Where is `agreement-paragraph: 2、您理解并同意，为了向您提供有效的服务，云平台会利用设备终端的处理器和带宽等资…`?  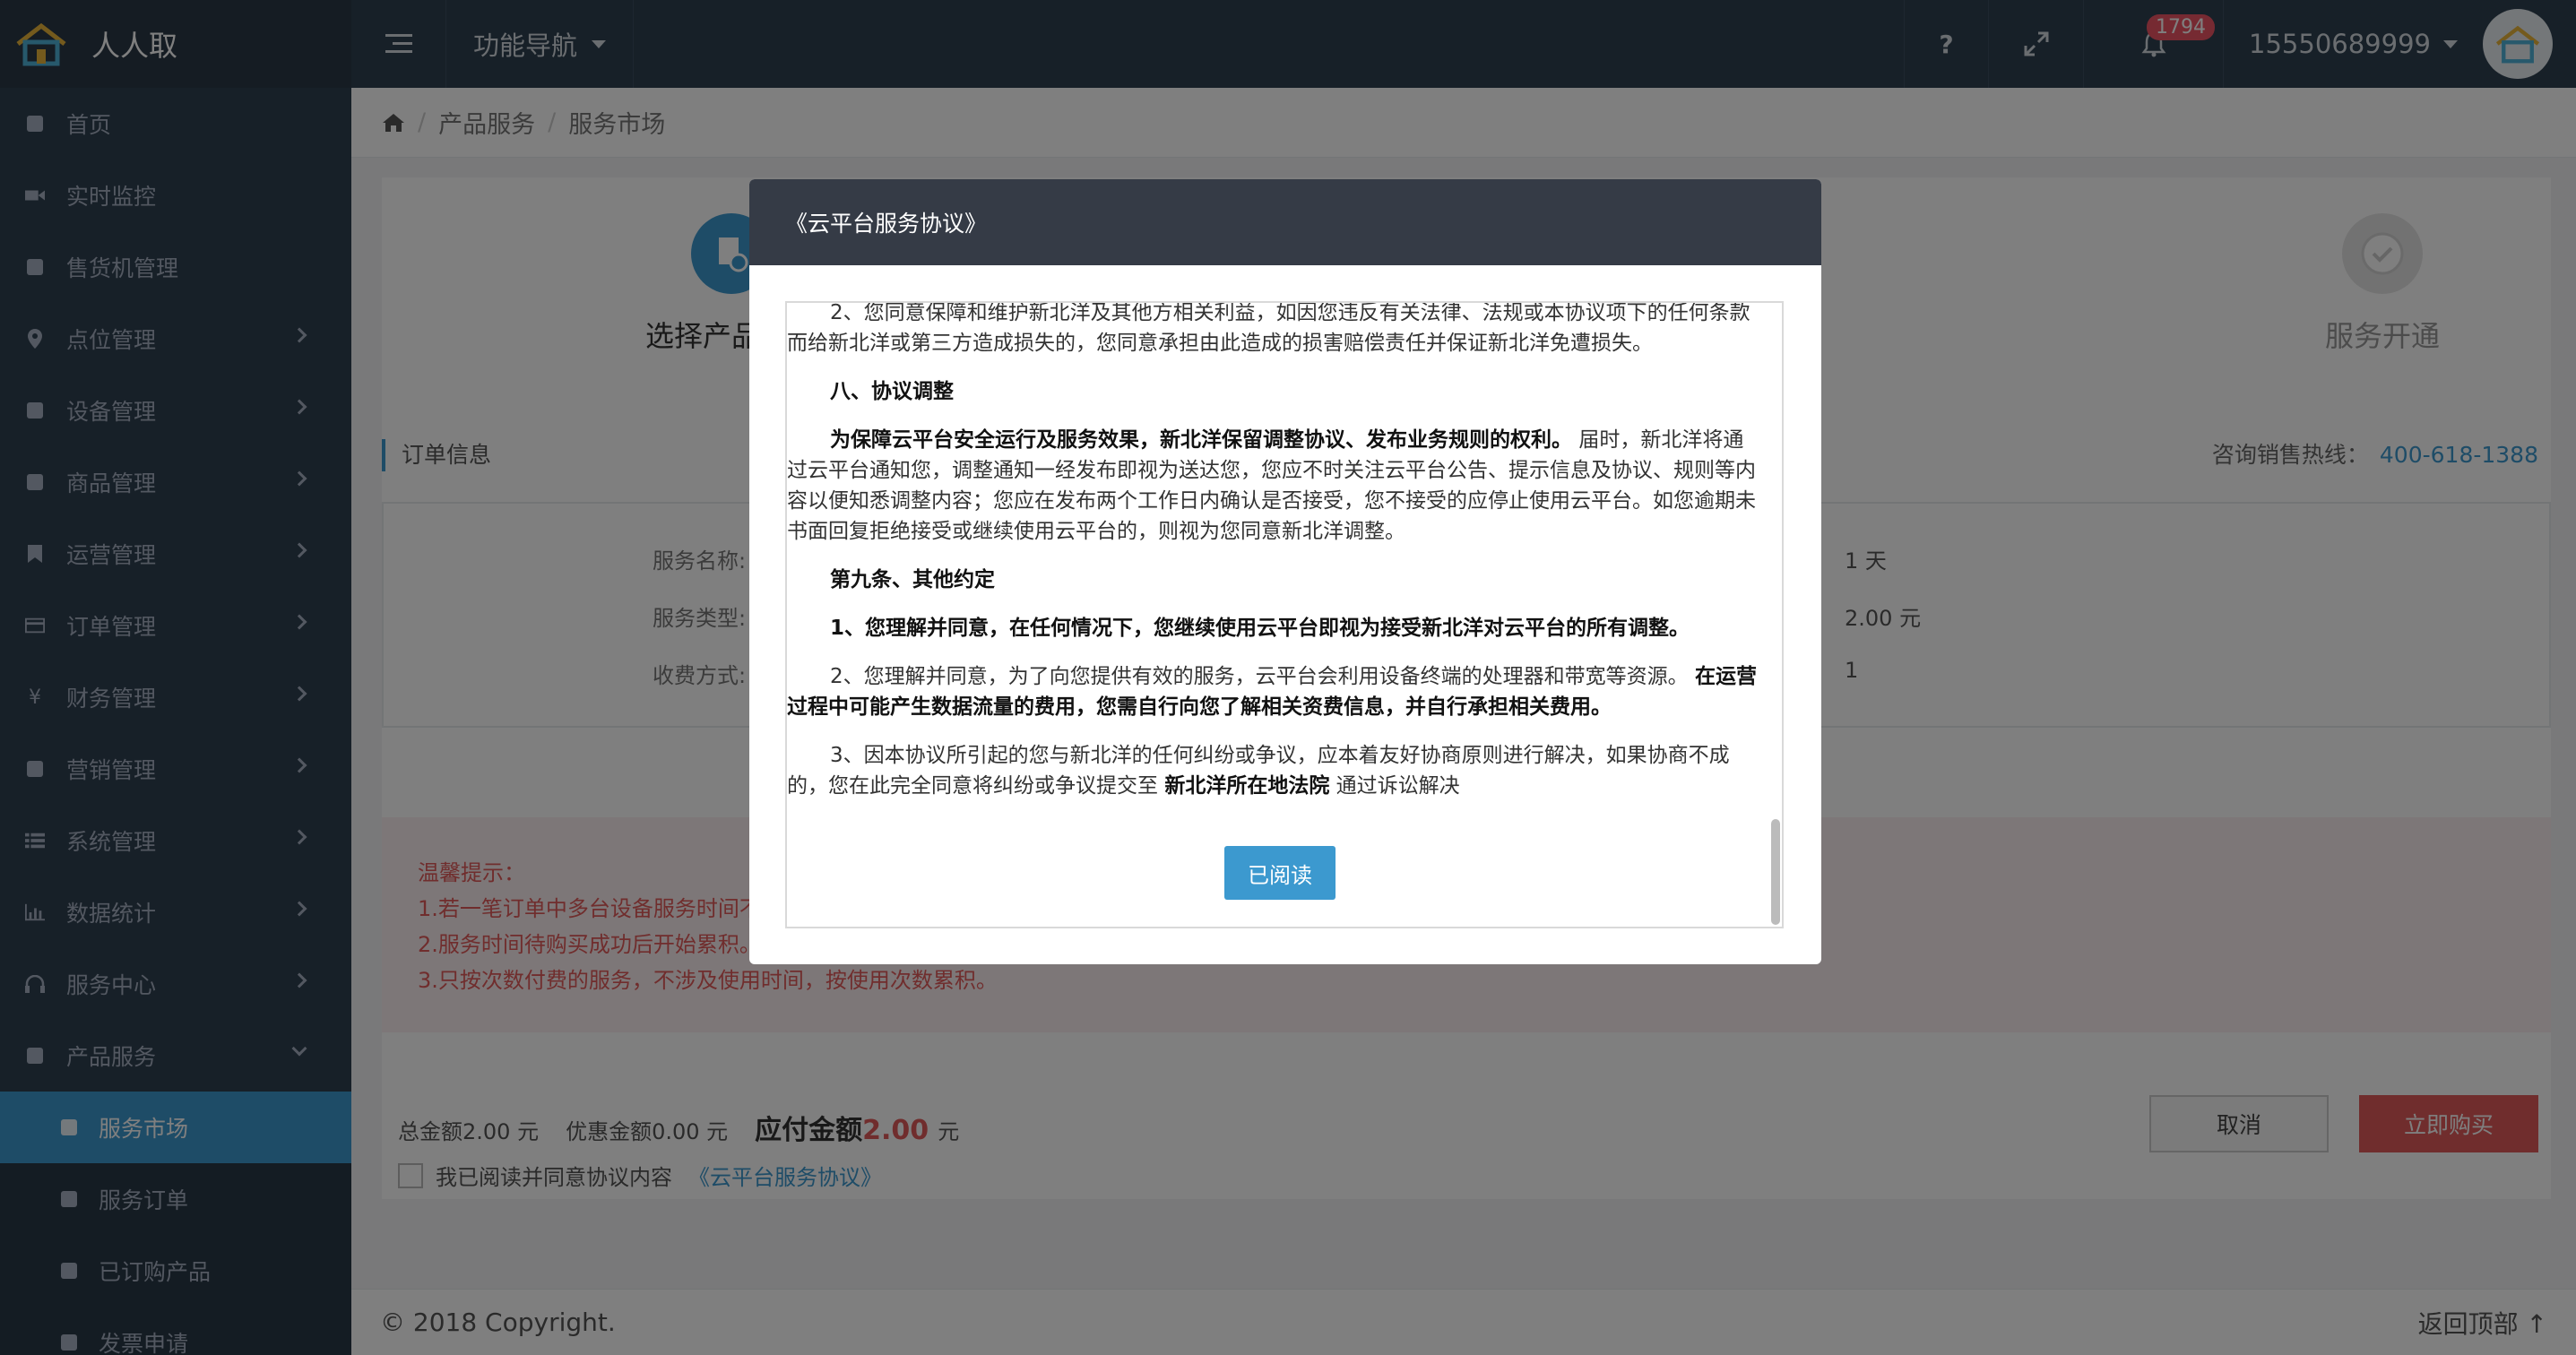
agreement-paragraph: 2、您理解并同意，为了向您提供有效的服务，云平台会利用设备终端的处理器和带宽等资… is located at coordinates (1272, 692).